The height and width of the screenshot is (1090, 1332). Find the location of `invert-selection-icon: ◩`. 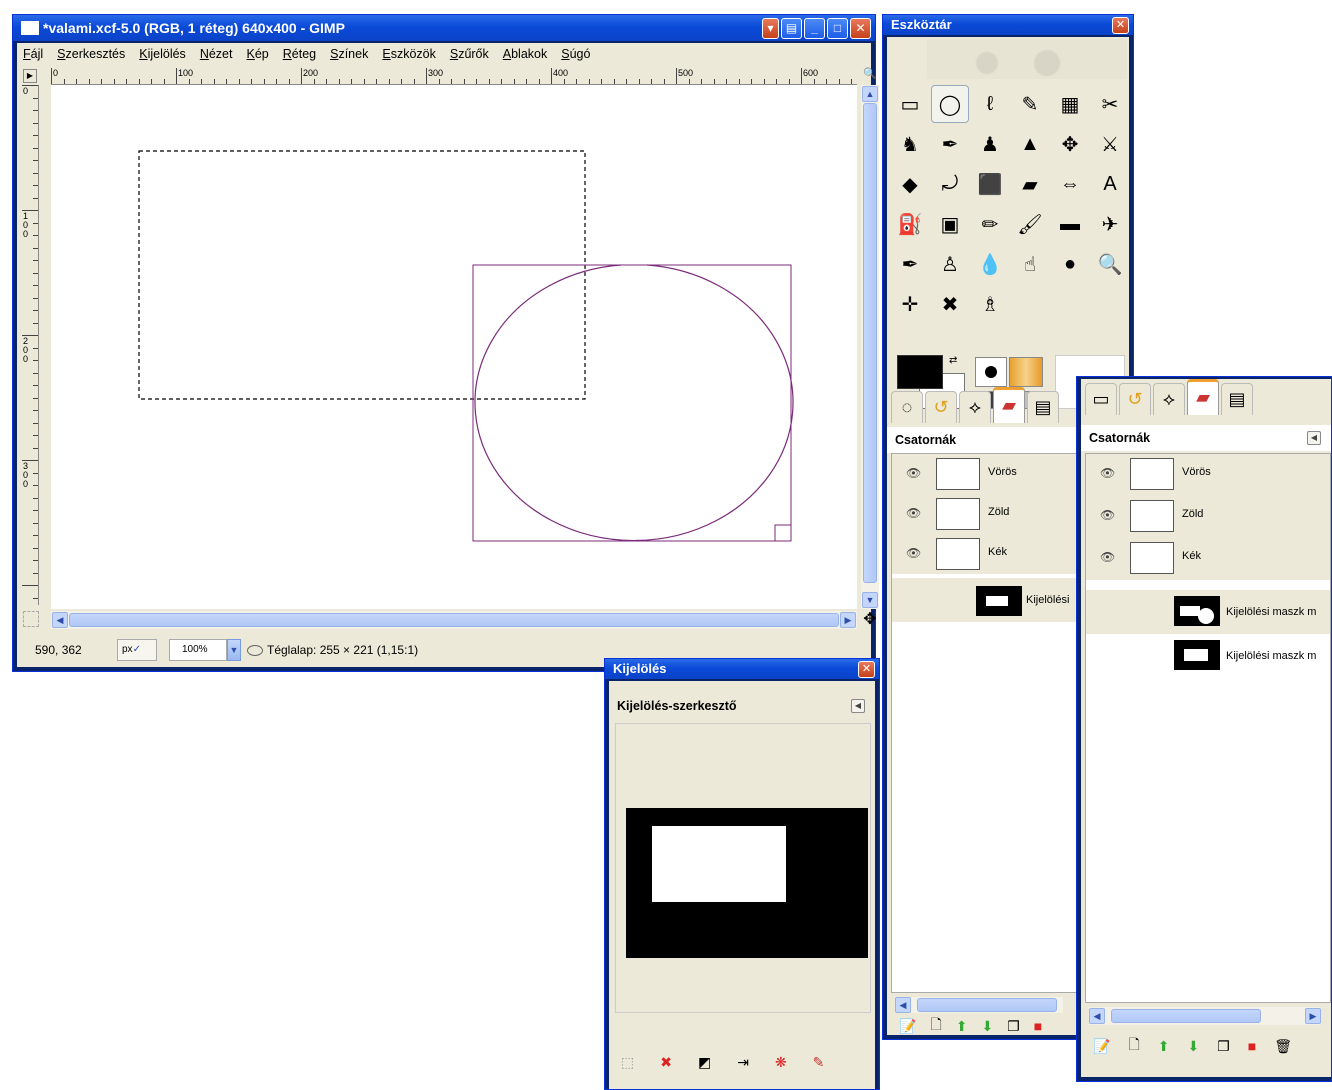

invert-selection-icon: ◩ is located at coordinates (704, 1062).